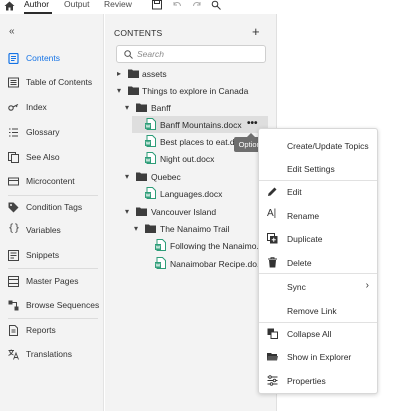  Describe the element at coordinates (13, 107) in the screenshot. I see `key-icon` at that location.